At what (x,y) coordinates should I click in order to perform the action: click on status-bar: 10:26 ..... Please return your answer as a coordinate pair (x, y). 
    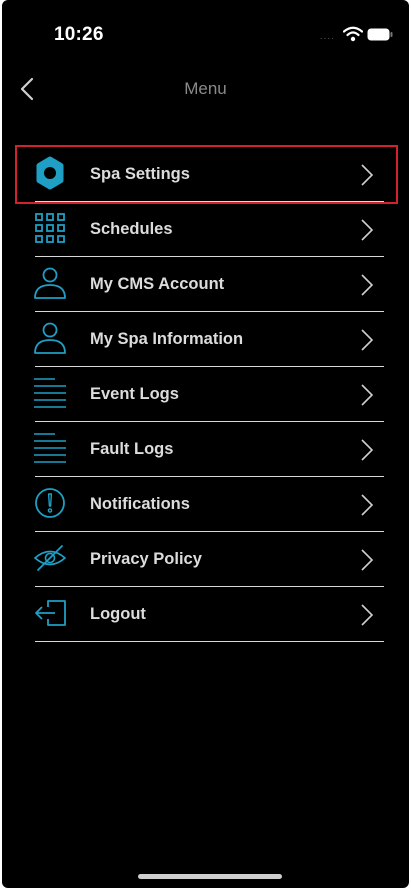
    Looking at the image, I should click on (205, 30).